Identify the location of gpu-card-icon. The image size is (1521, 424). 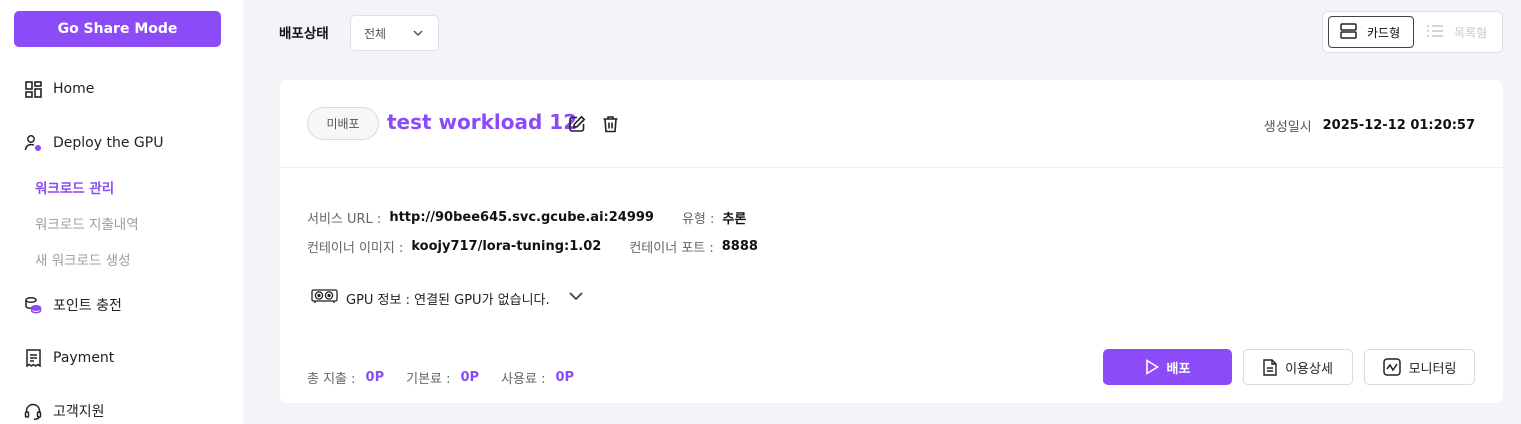
(324, 298).